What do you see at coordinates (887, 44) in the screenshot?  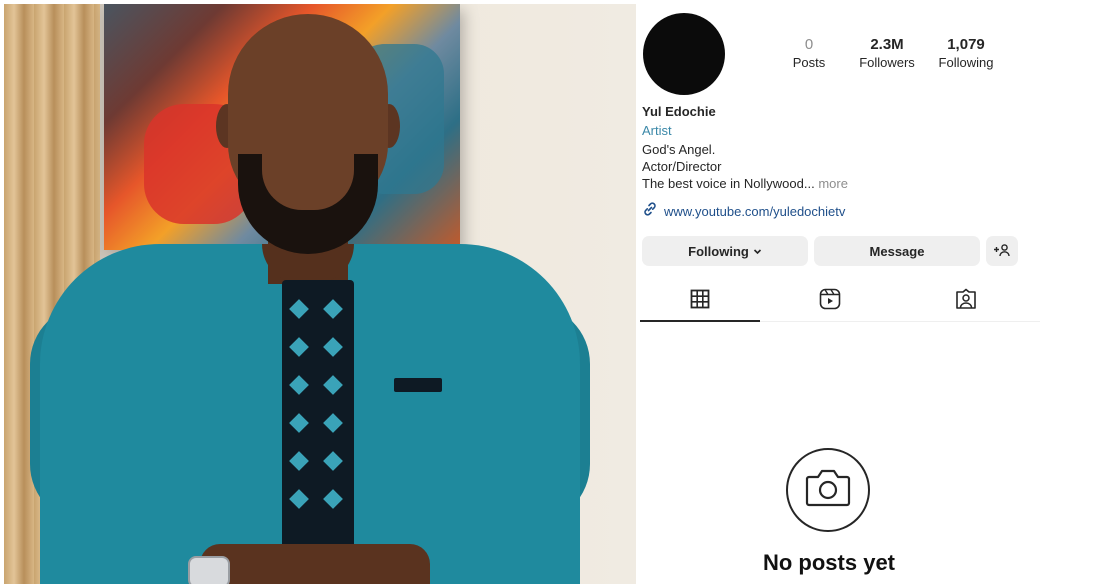 I see `followers-count: 2.3M` at bounding box center [887, 44].